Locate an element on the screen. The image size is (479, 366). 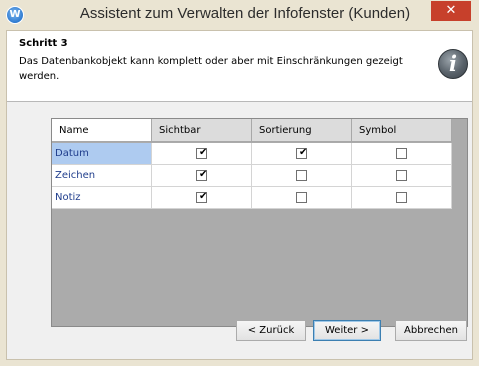
field-name-cell: Datum is located at coordinates (102, 154).